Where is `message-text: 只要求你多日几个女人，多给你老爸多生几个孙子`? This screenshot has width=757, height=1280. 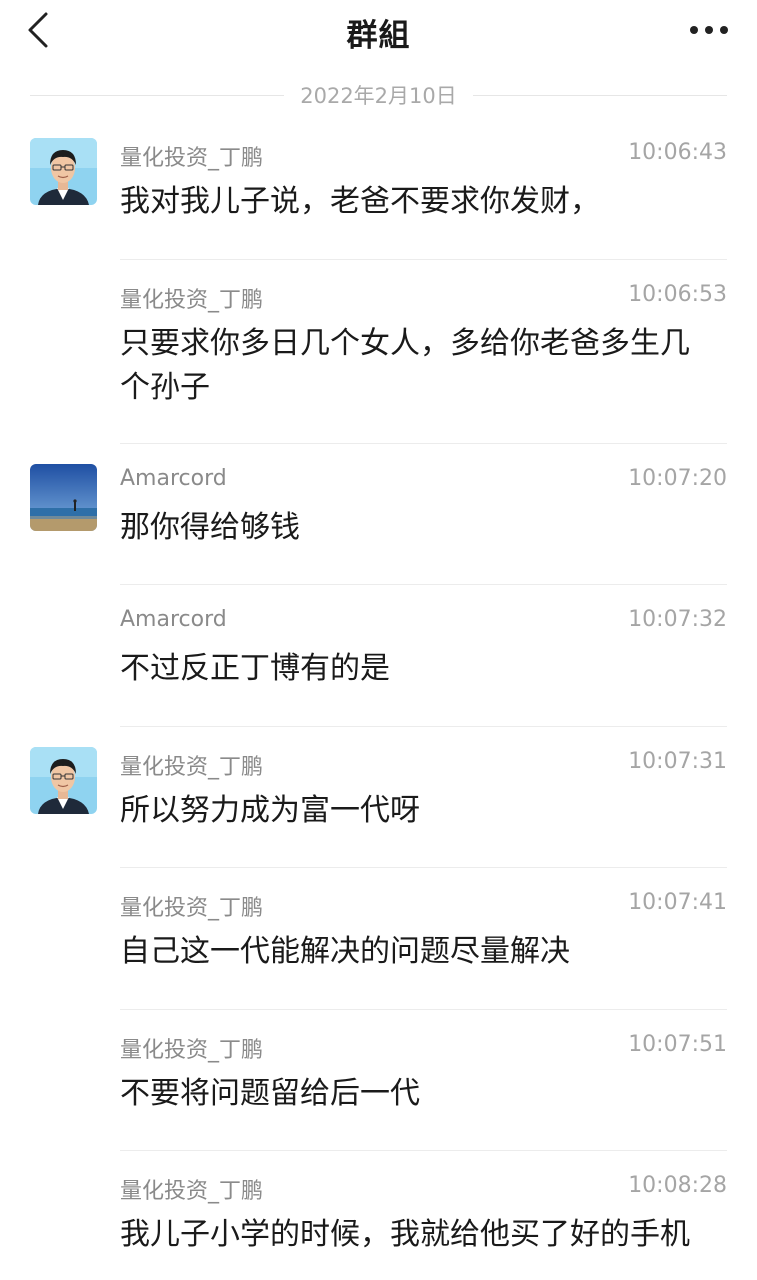 message-text: 只要求你多日几个女人，多给你老爸多生几个孙子 is located at coordinates (405, 365).